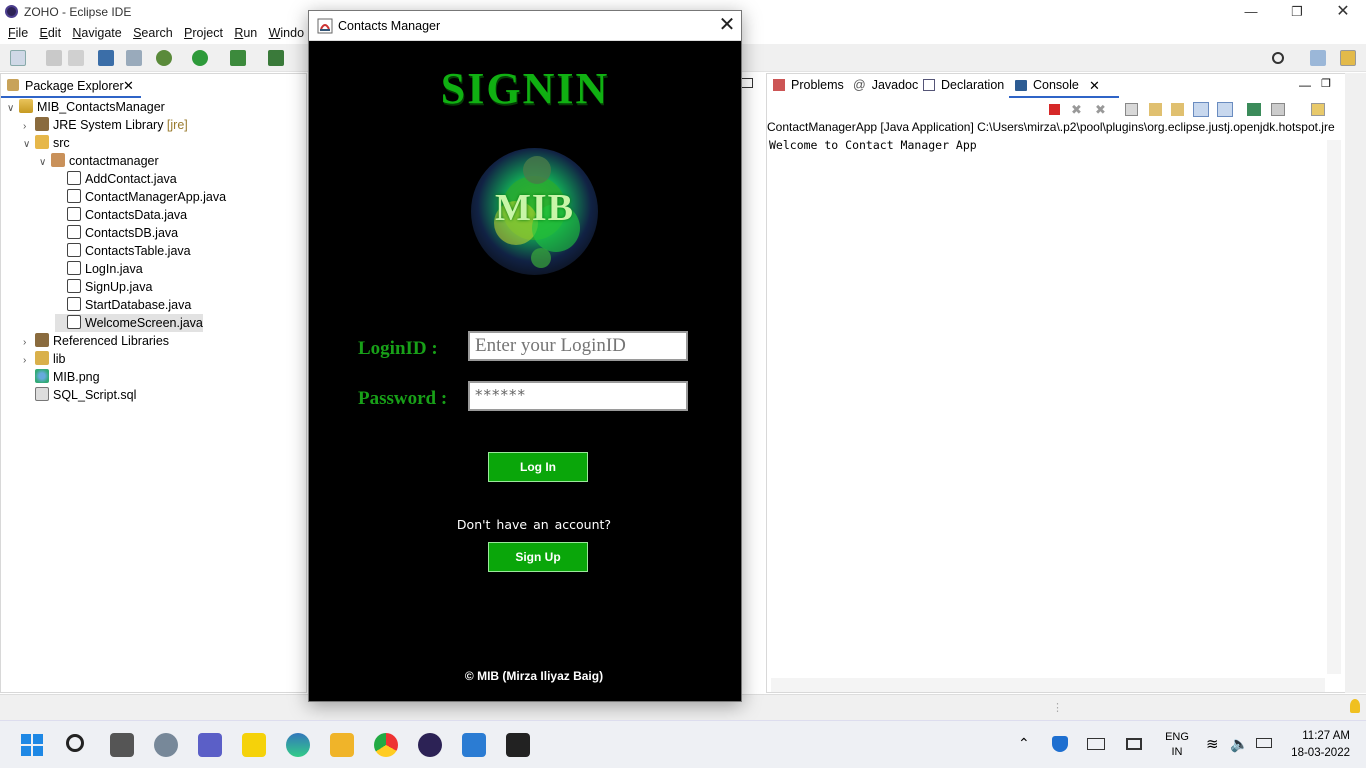 The height and width of the screenshot is (768, 1366). What do you see at coordinates (1060, 744) in the screenshot?
I see `defender-icon` at bounding box center [1060, 744].